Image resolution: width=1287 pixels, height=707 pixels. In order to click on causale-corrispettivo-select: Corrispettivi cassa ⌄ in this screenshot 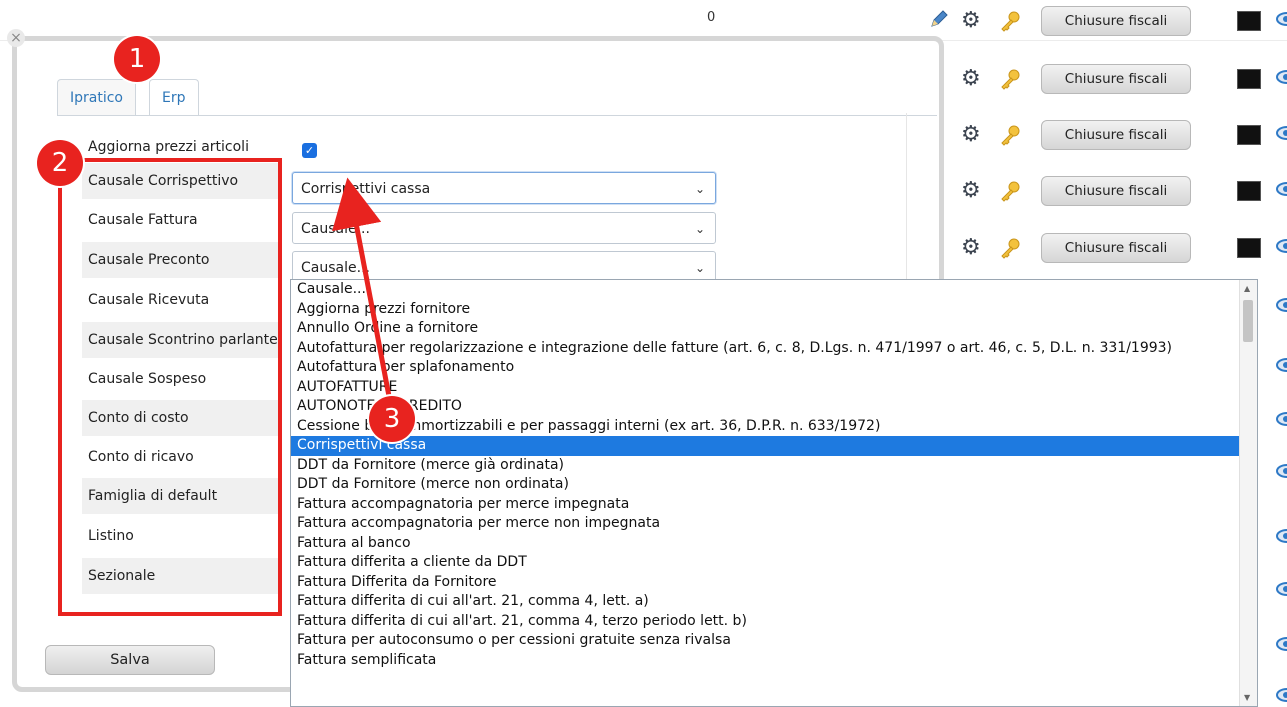, I will do `click(504, 188)`.